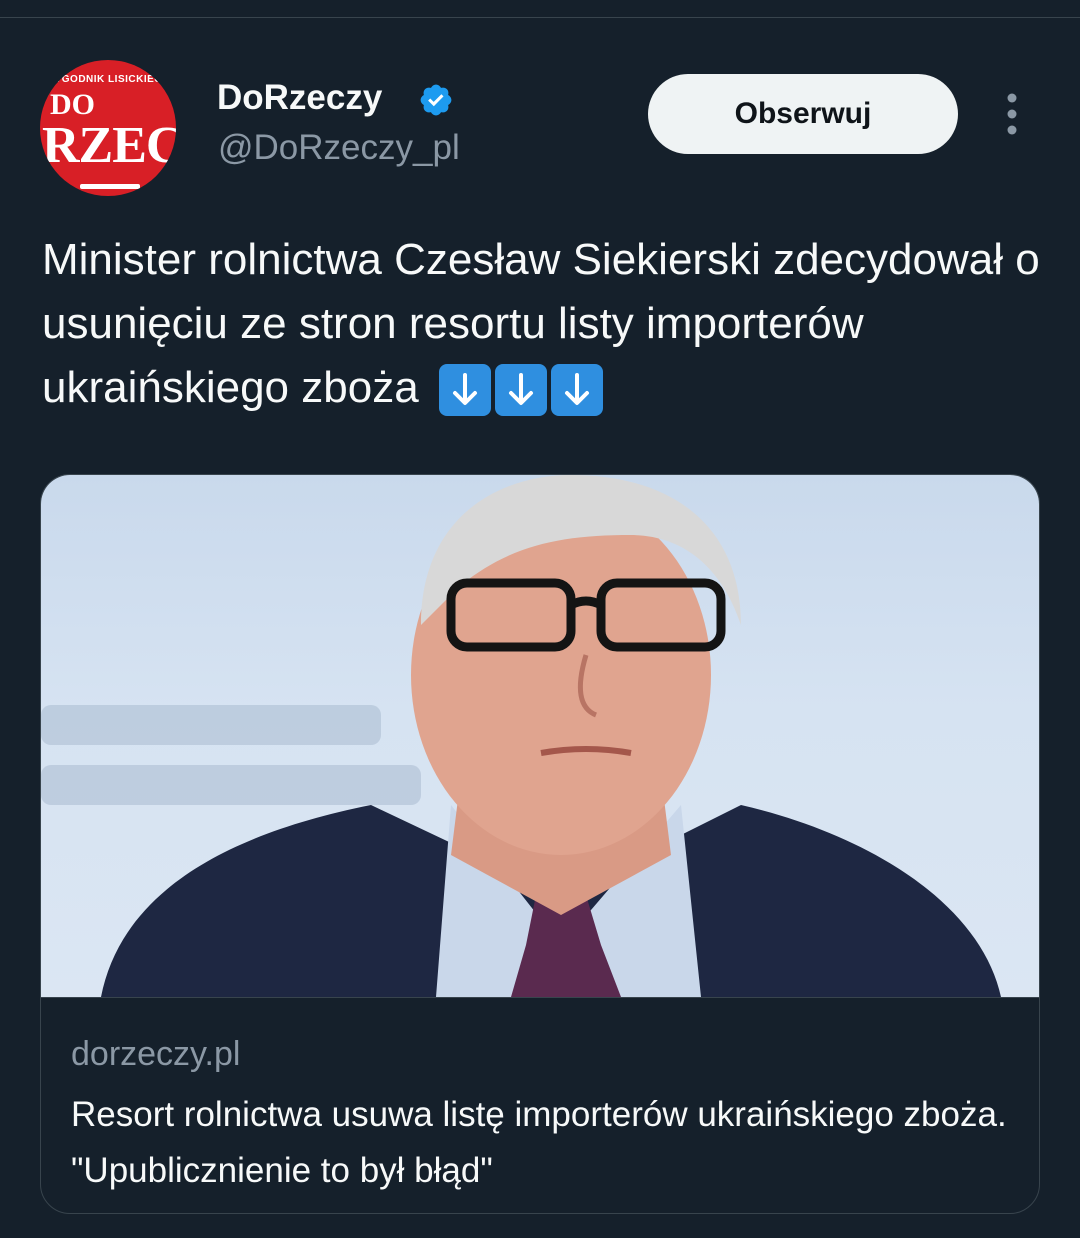 The height and width of the screenshot is (1238, 1080). Describe the element at coordinates (436, 100) in the screenshot. I see `verified-badge-icon` at that location.